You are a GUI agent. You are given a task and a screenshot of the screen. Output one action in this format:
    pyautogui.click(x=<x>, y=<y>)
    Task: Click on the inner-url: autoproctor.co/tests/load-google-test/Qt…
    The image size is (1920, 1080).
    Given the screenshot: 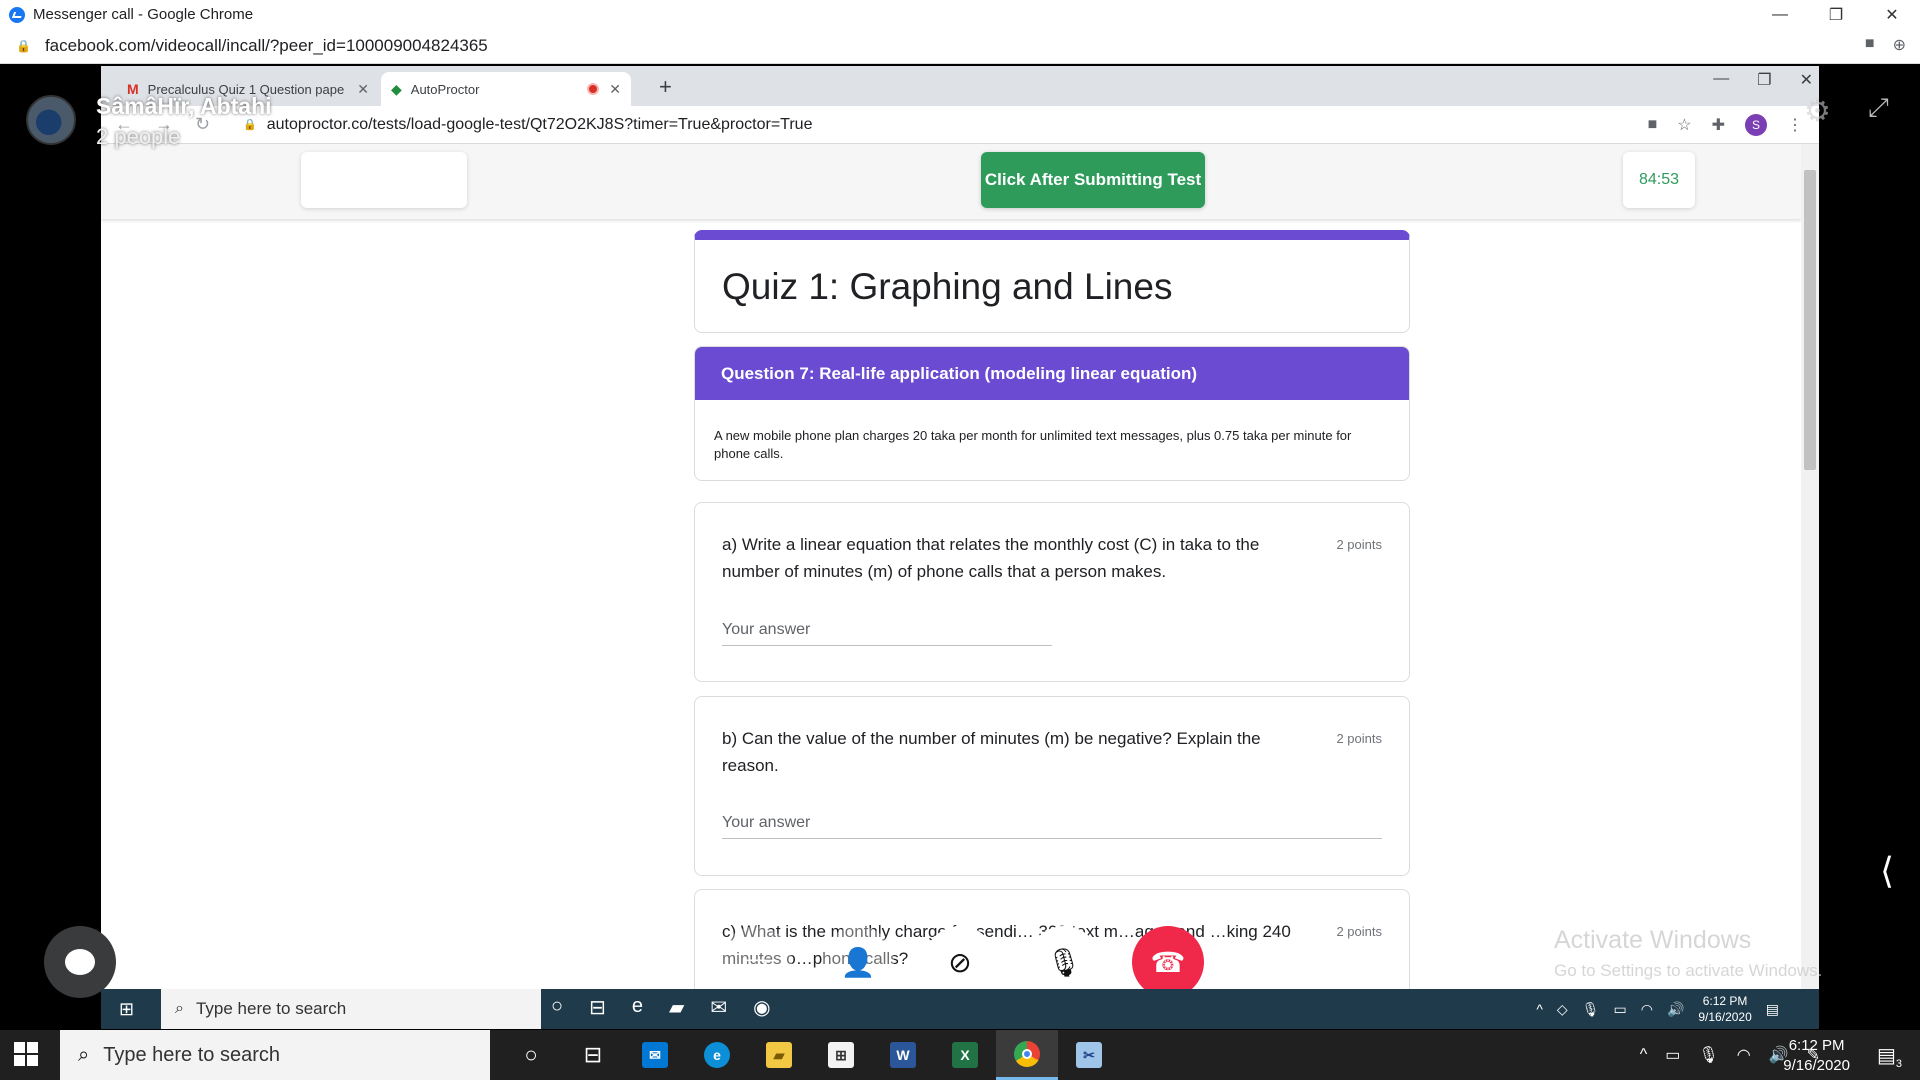 What is the action you would take?
    pyautogui.click(x=540, y=125)
    